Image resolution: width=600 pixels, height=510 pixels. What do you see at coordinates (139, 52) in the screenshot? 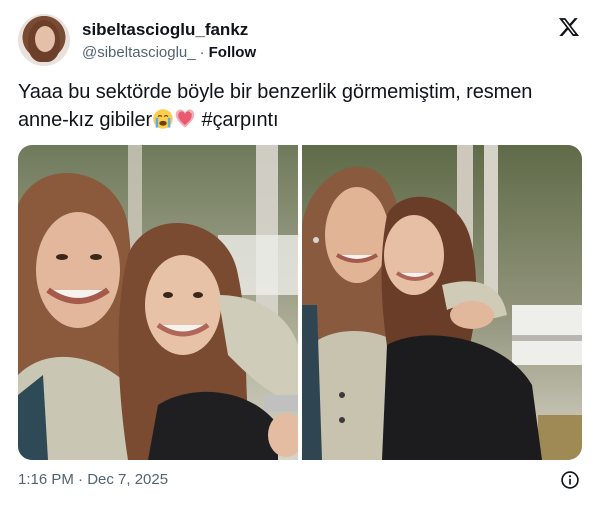
I see `handle: @sibeltascioglu_` at bounding box center [139, 52].